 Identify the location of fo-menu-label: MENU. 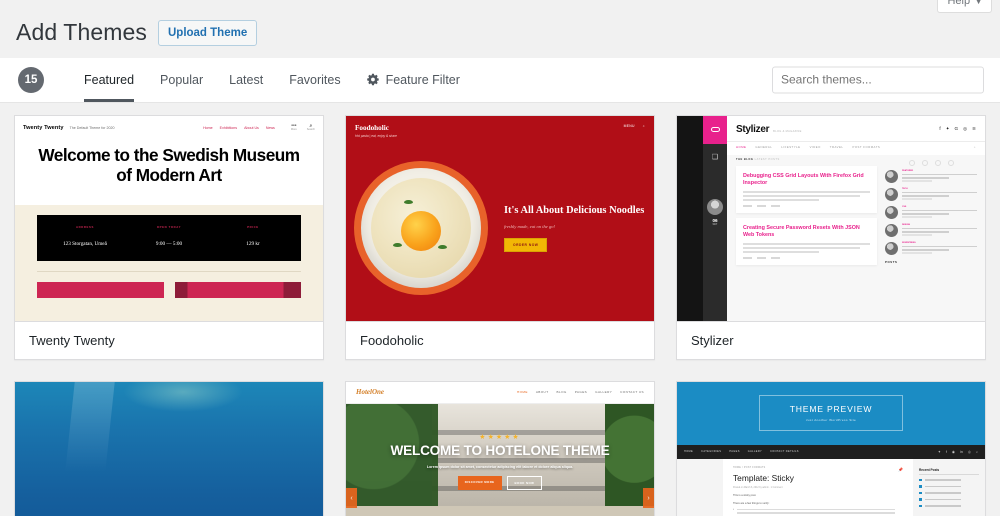
(629, 125).